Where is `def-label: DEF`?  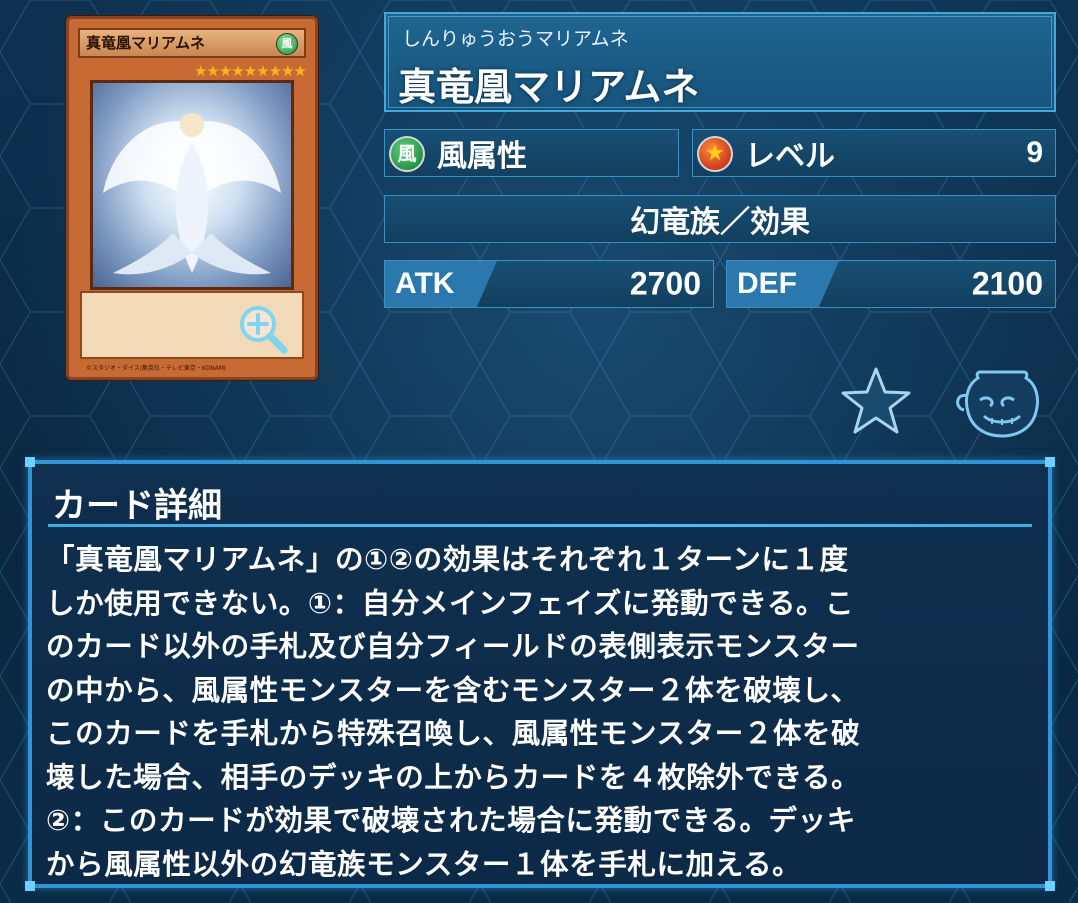 def-label: DEF is located at coordinates (767, 283).